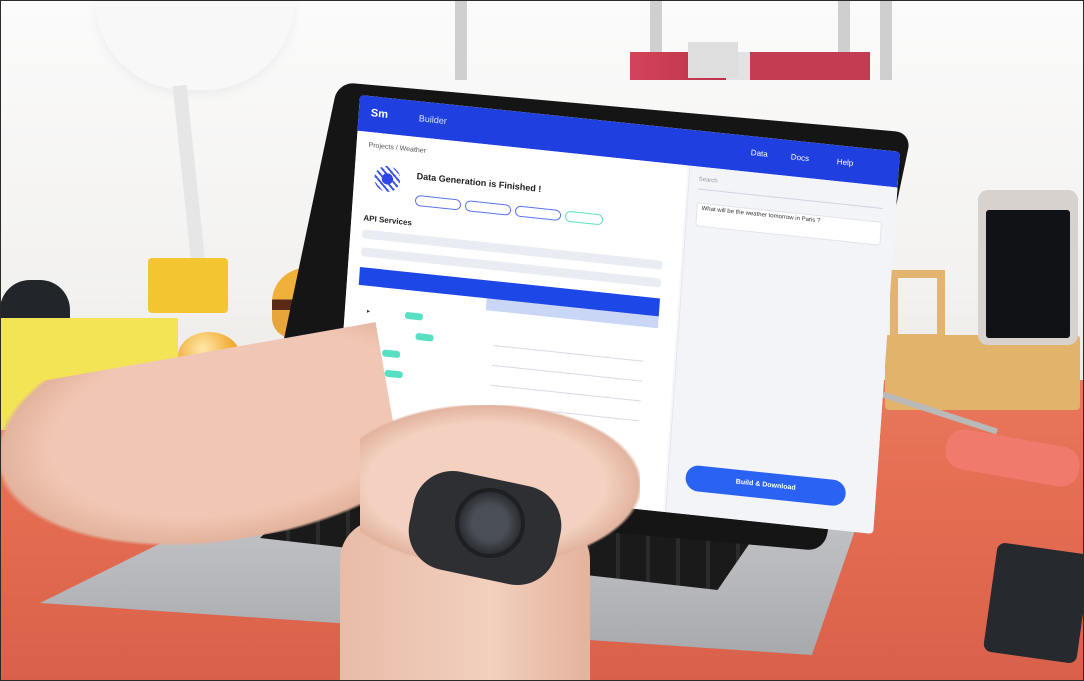 Image resolution: width=1084 pixels, height=681 pixels. Describe the element at coordinates (188, 285) in the screenshot. I see `lego-brick` at that location.